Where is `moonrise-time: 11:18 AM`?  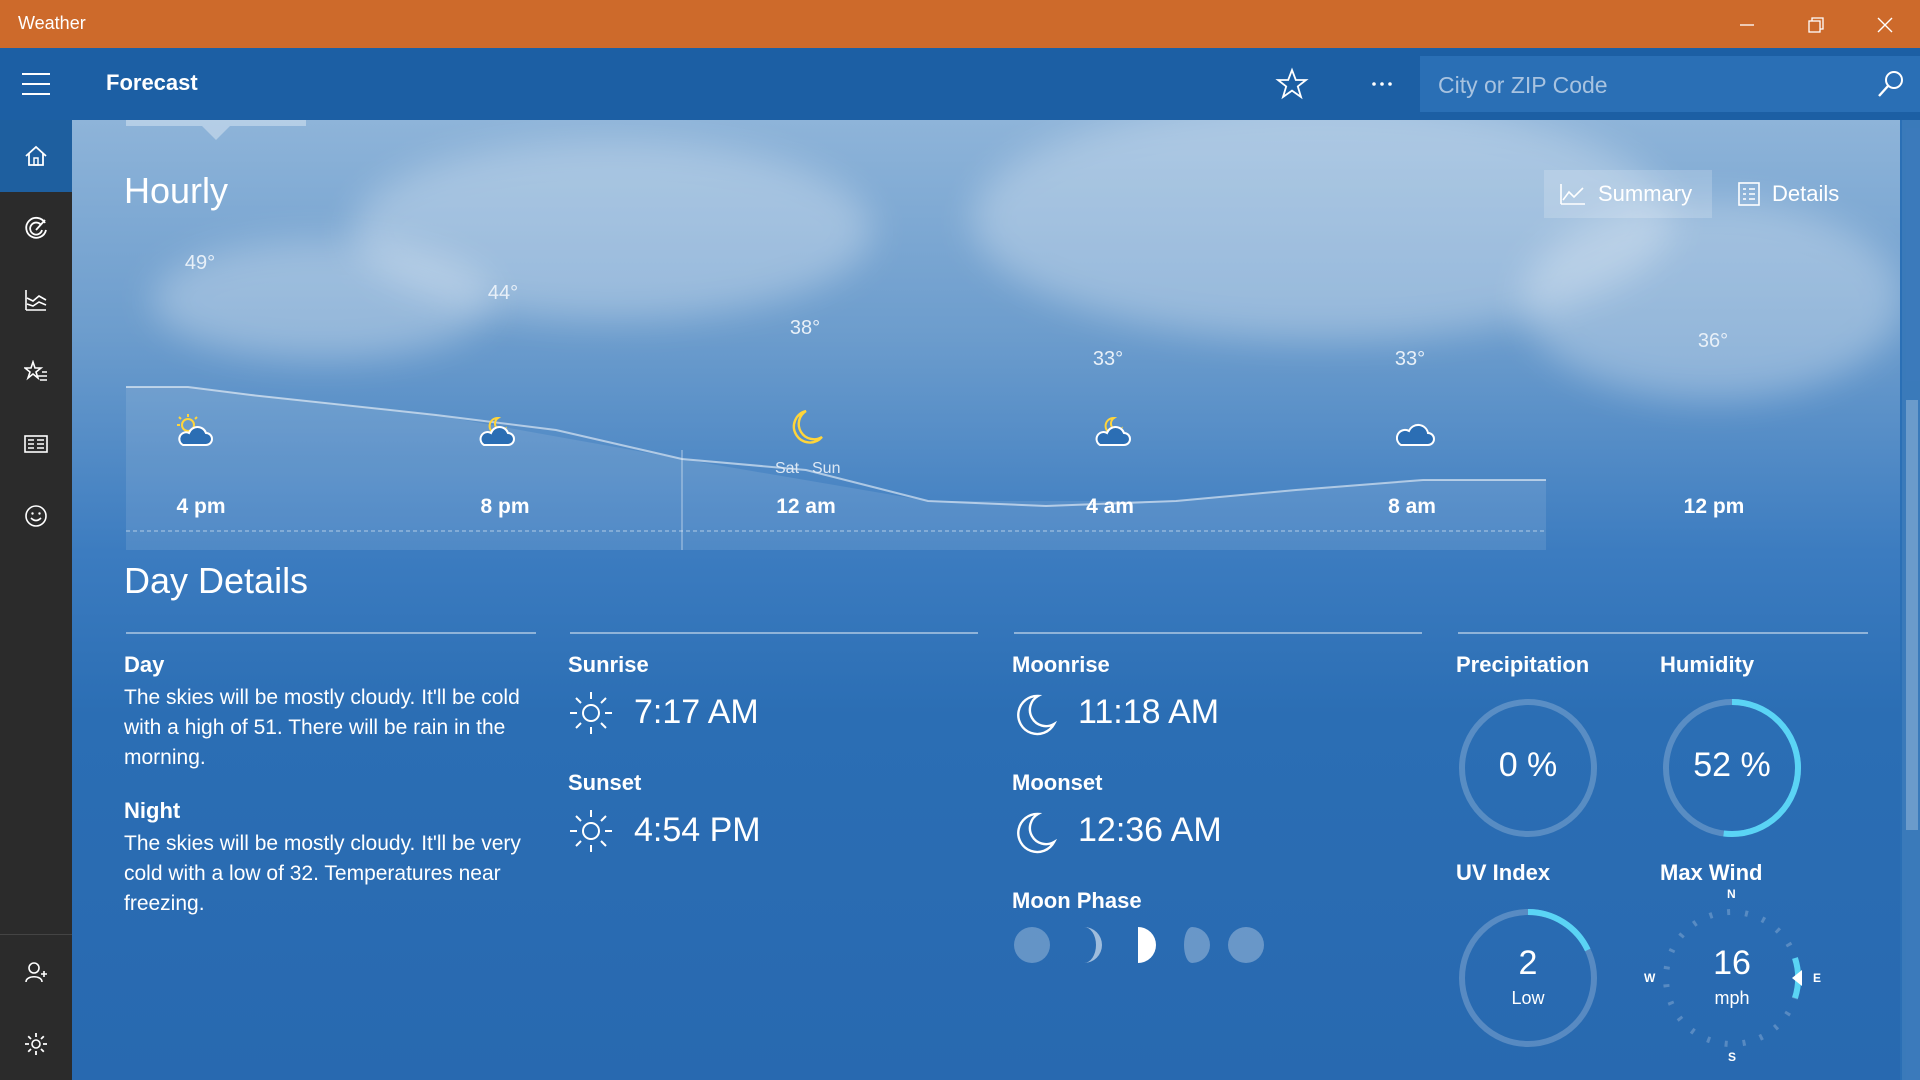
moonrise-time: 11:18 AM is located at coordinates (1149, 712).